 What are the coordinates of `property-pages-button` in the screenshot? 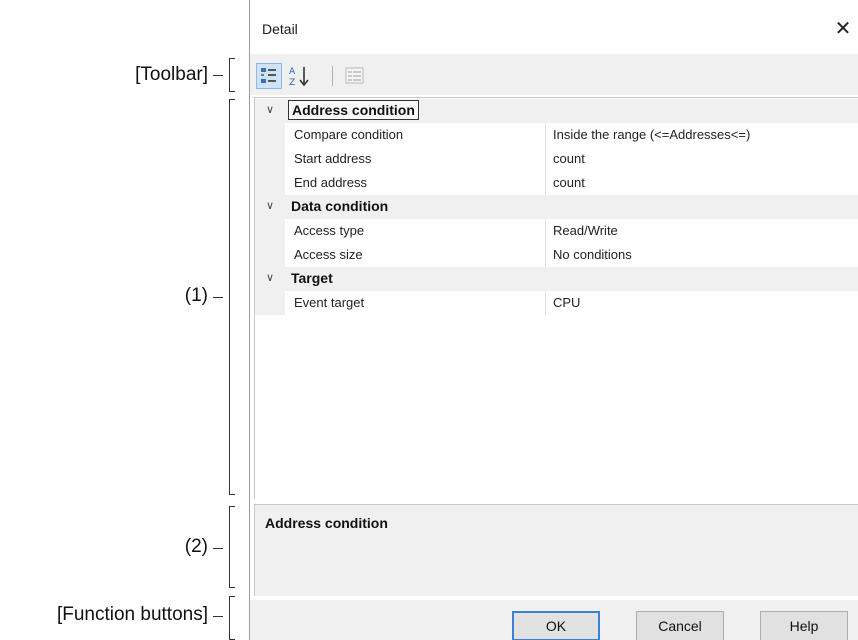 It's located at (355, 76).